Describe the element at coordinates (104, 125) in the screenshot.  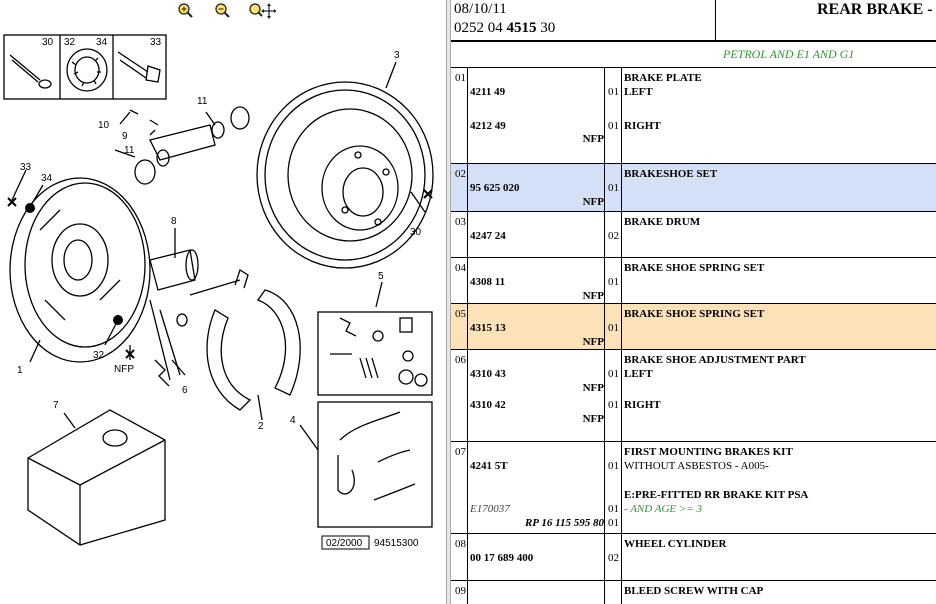
I see `callout-10: 10` at that location.